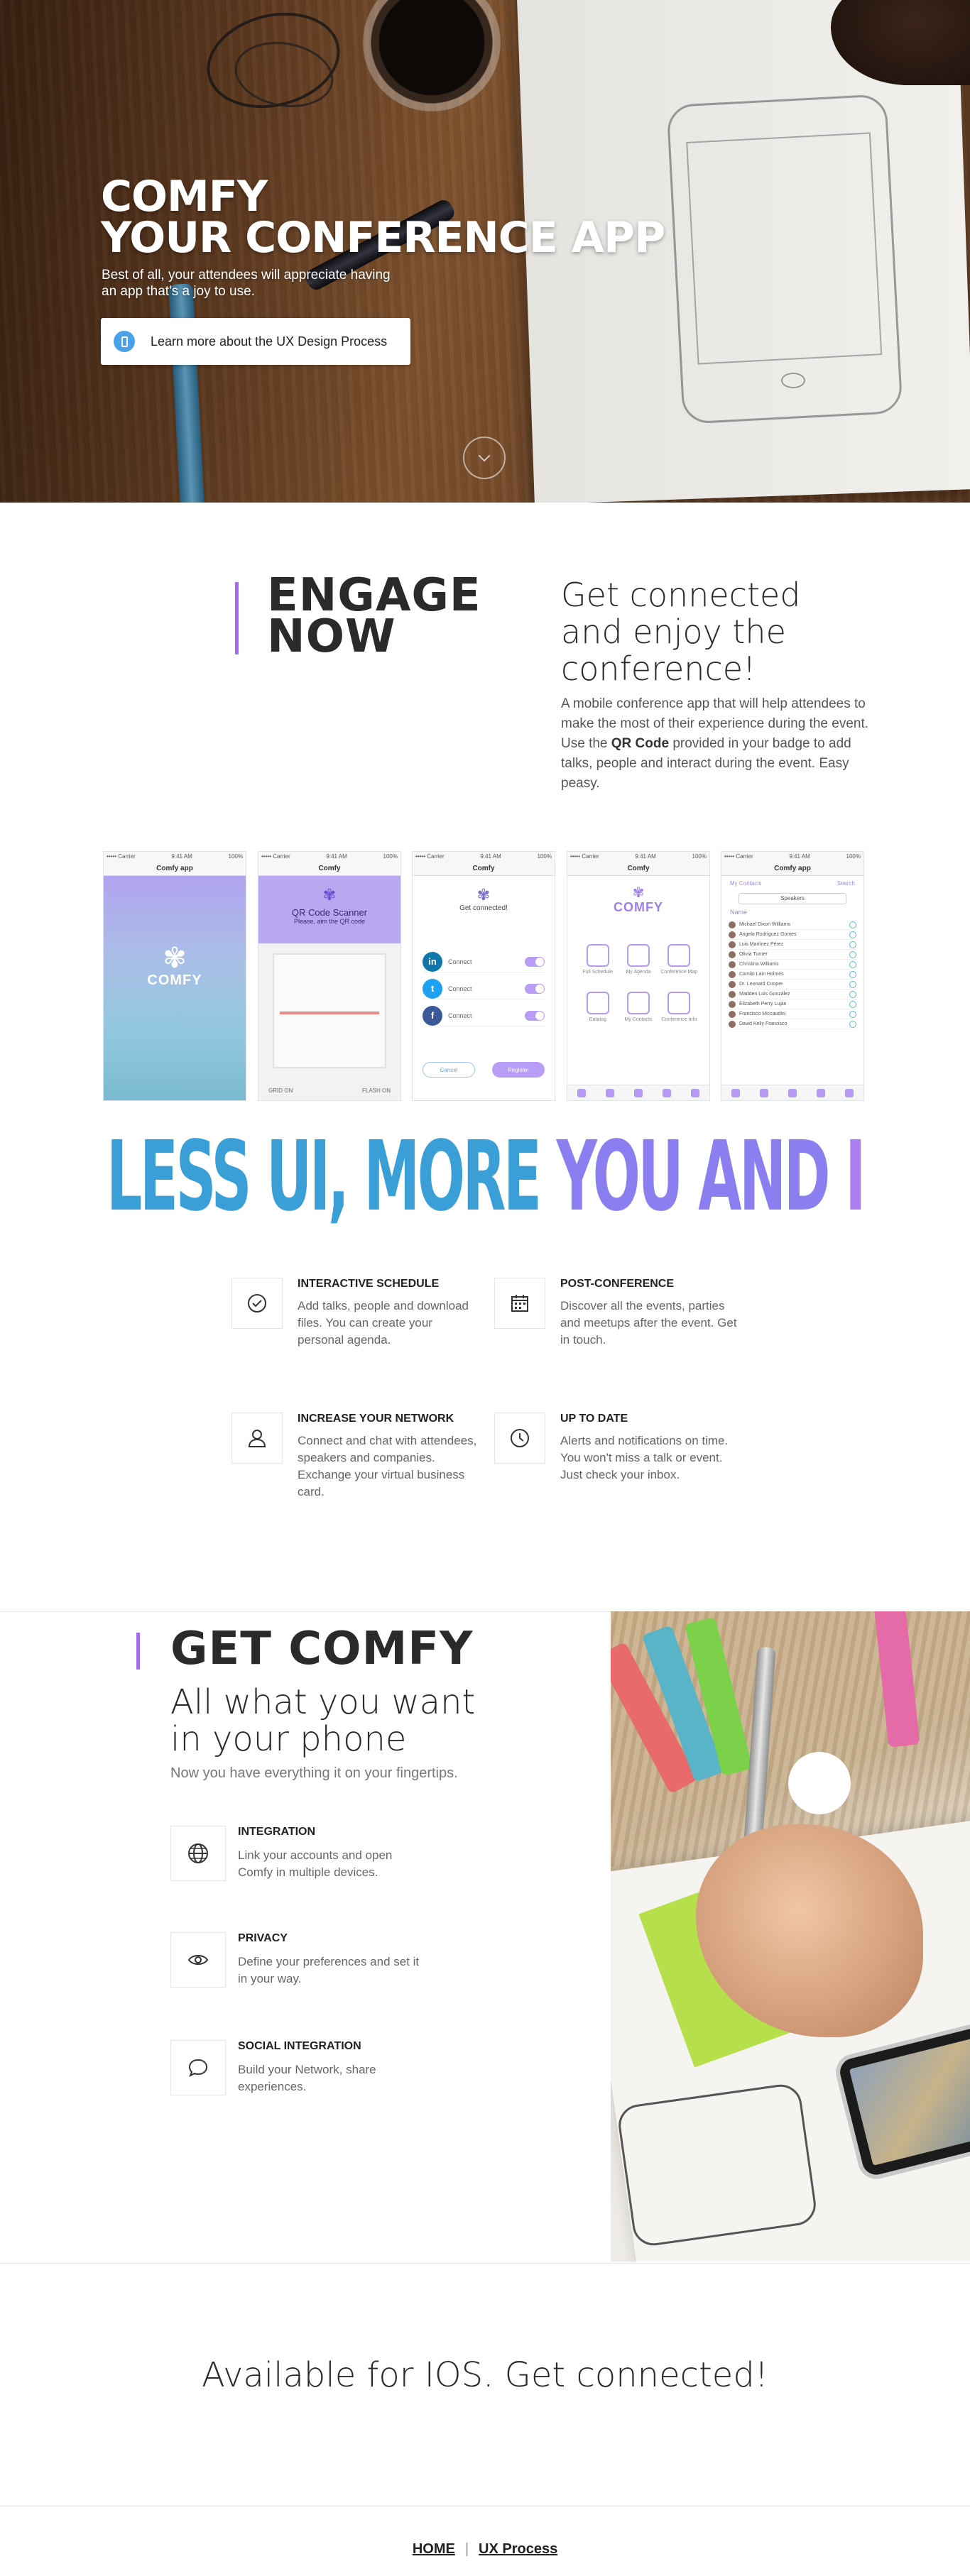 The width and height of the screenshot is (970, 2576). I want to click on time-label: 9:41 AM, so click(491, 857).